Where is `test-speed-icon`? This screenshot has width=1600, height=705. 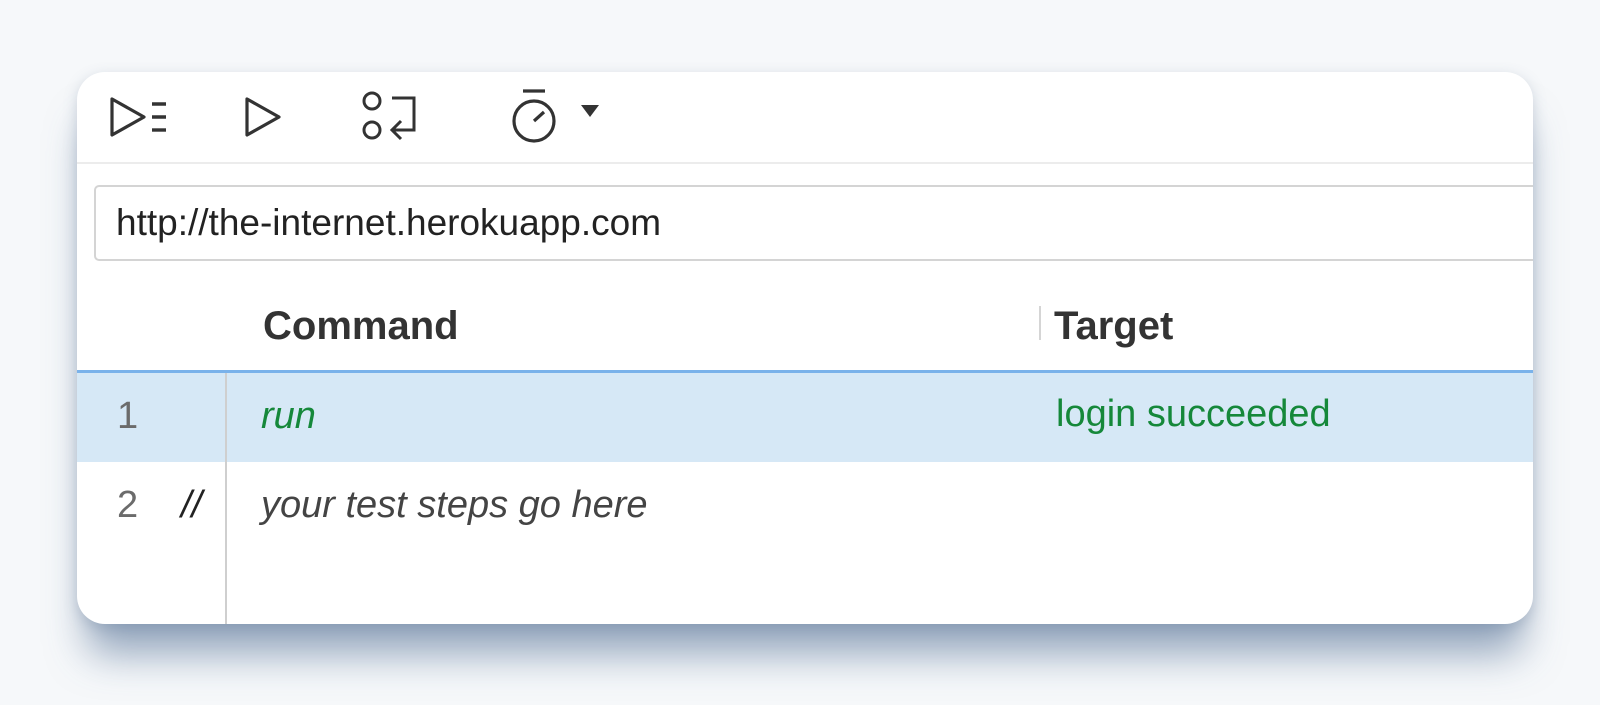
test-speed-icon is located at coordinates (555, 116).